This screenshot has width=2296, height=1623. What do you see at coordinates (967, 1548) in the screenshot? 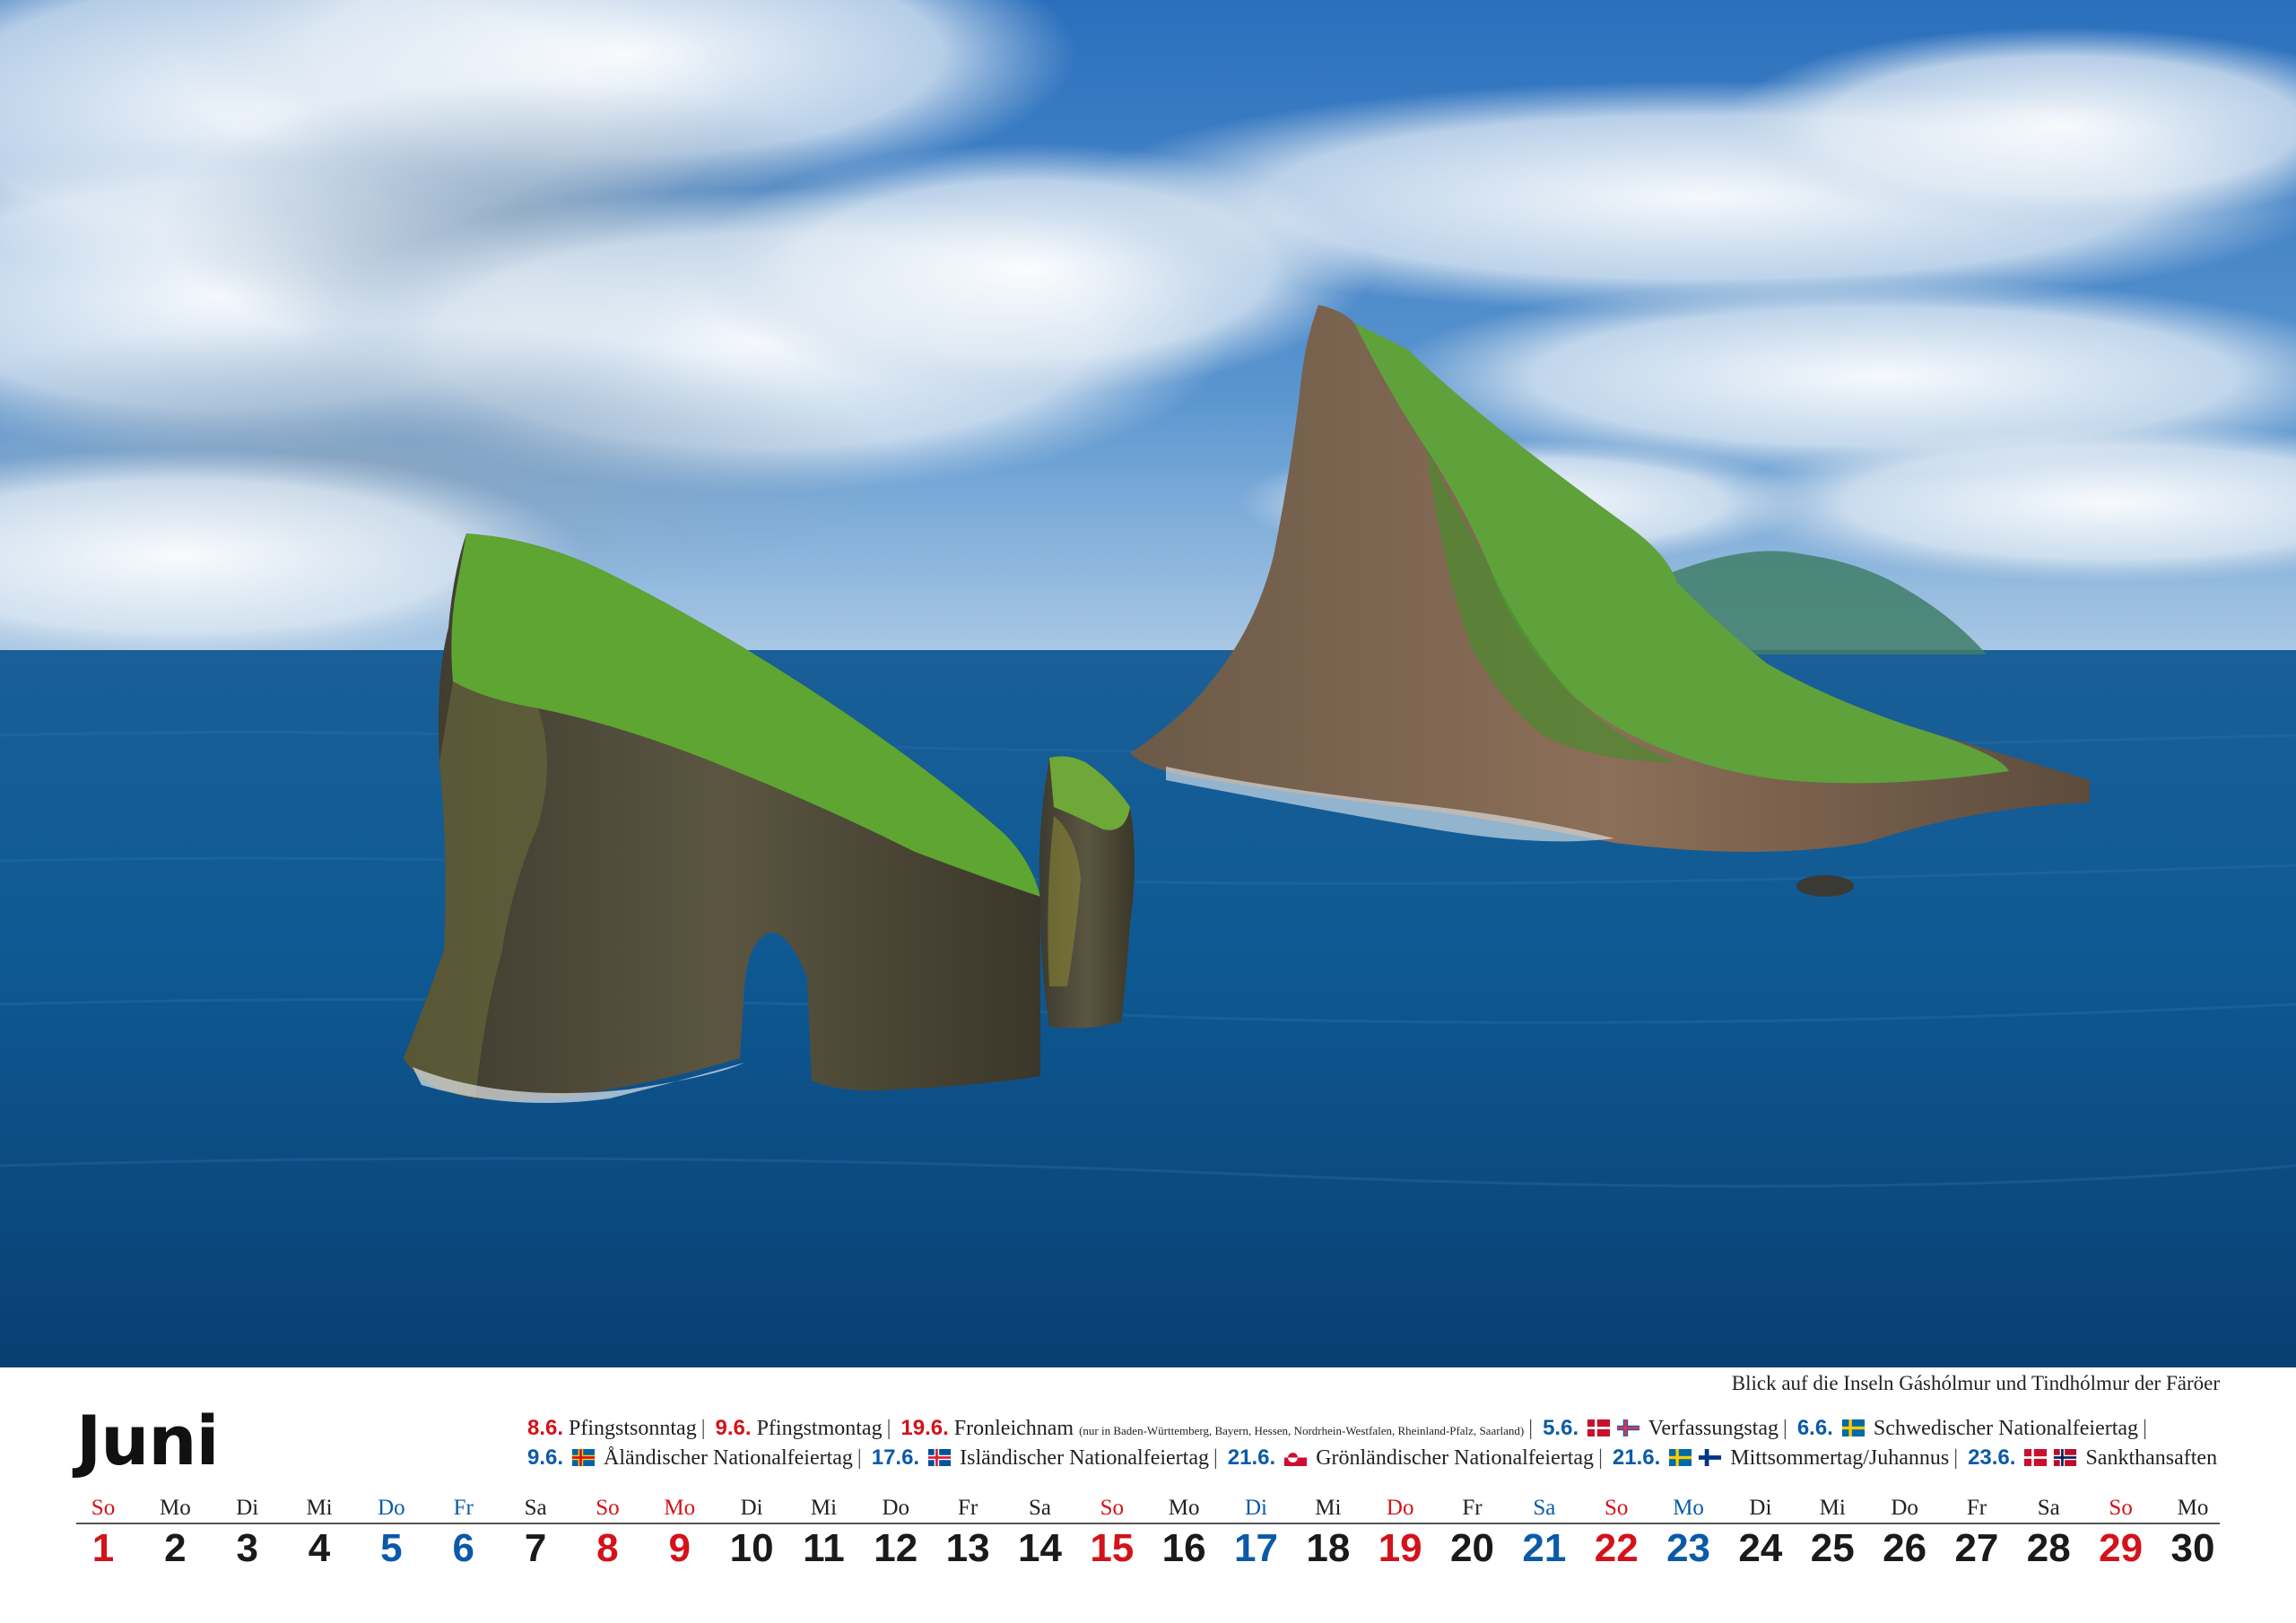
I see `date-number: 13` at bounding box center [967, 1548].